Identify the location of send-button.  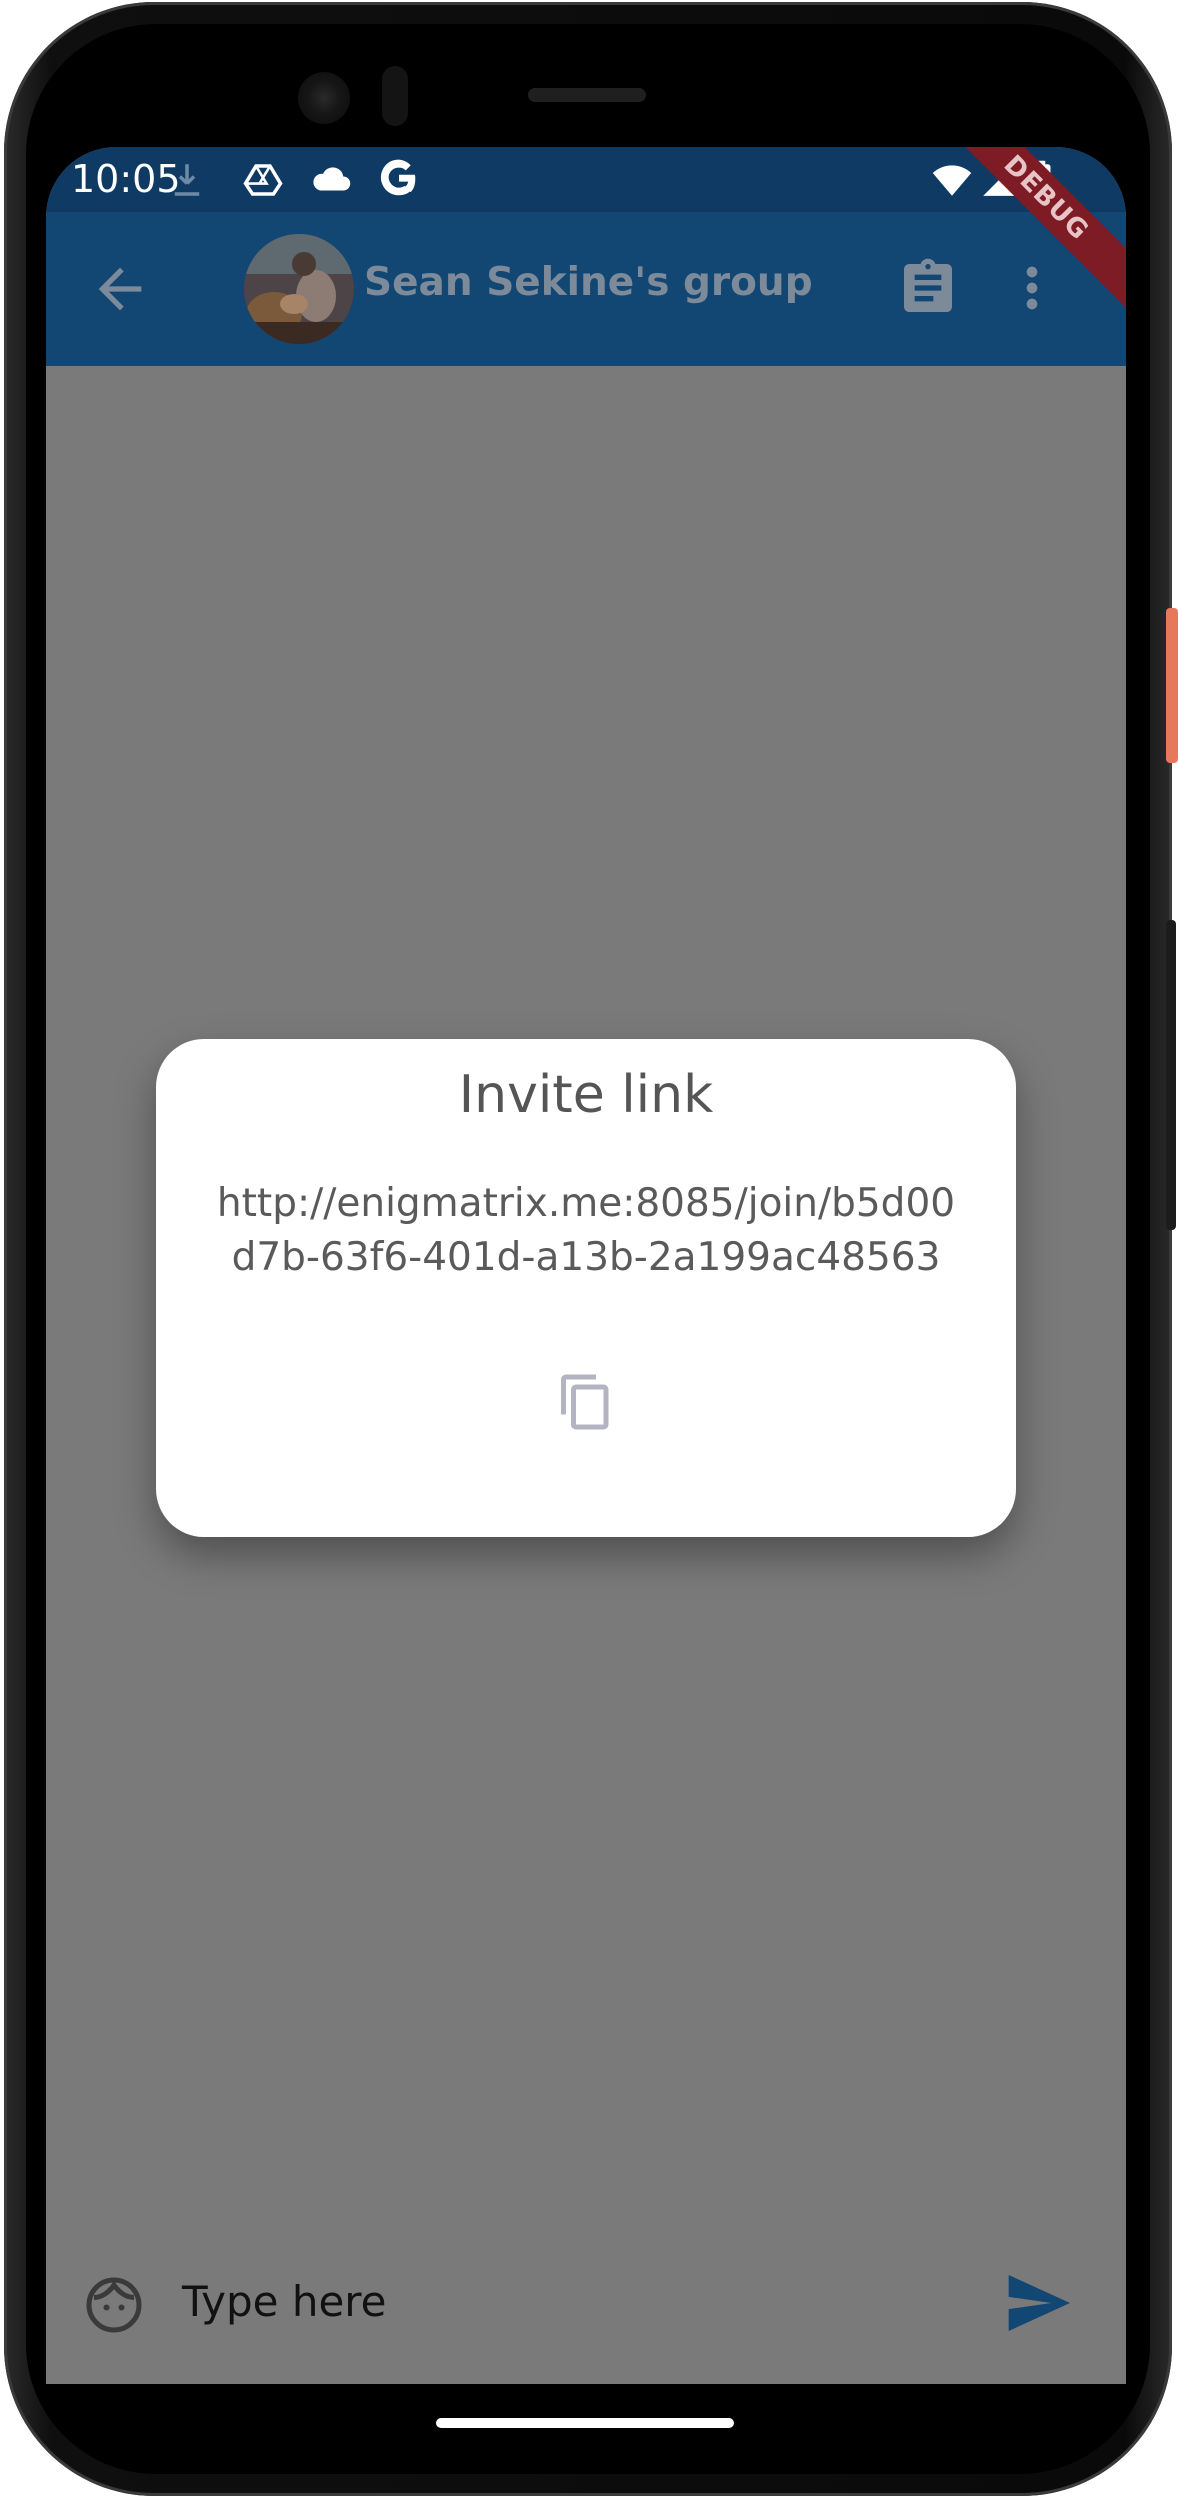
(1038, 2303).